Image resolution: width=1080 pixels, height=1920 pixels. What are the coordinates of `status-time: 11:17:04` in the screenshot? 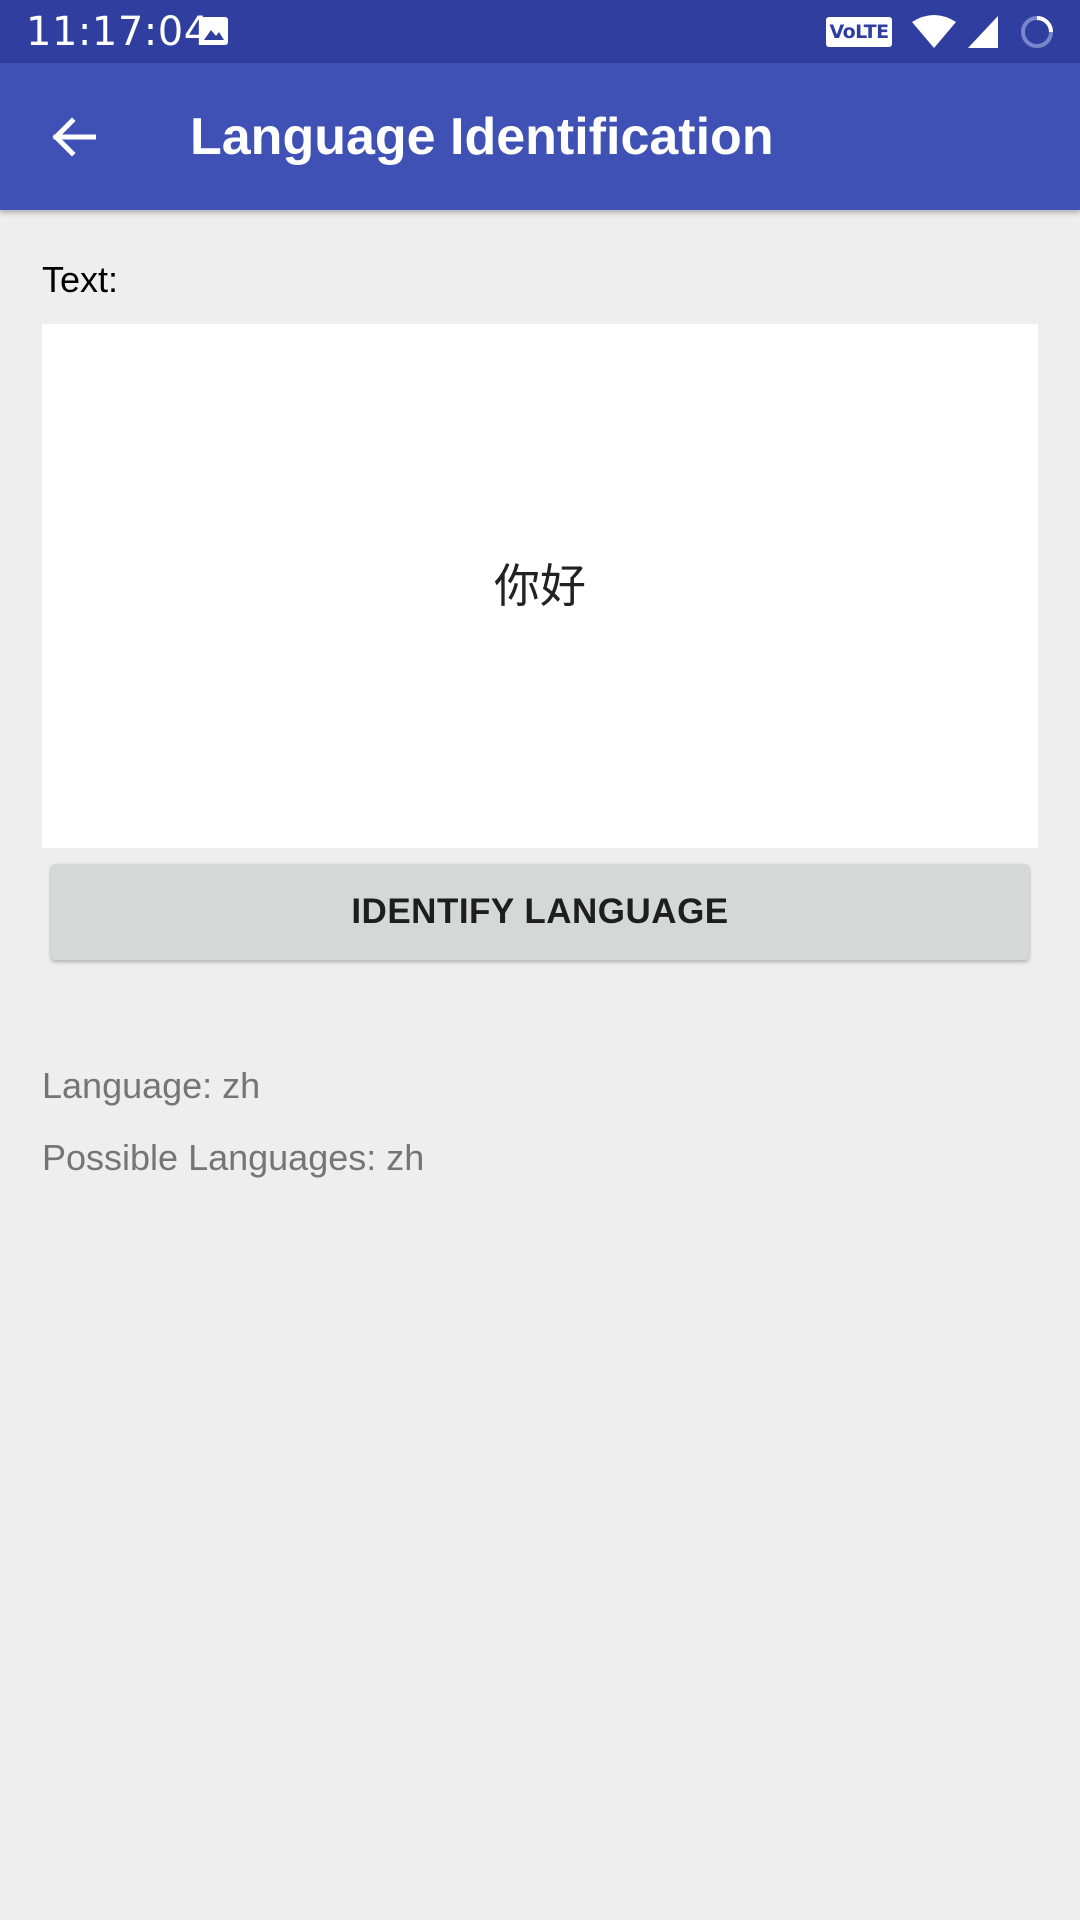 It's located at (118, 32).